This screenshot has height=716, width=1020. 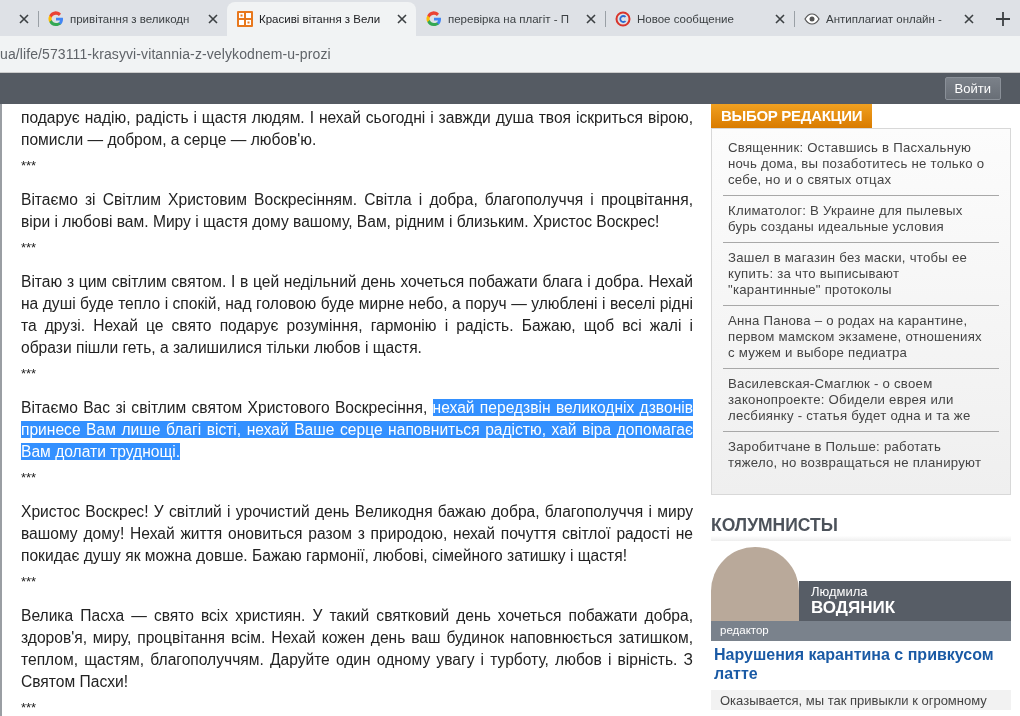 What do you see at coordinates (562, 407) in the screenshot?
I see `selected-text: нехай передзвін великодніх дзвонів` at bounding box center [562, 407].